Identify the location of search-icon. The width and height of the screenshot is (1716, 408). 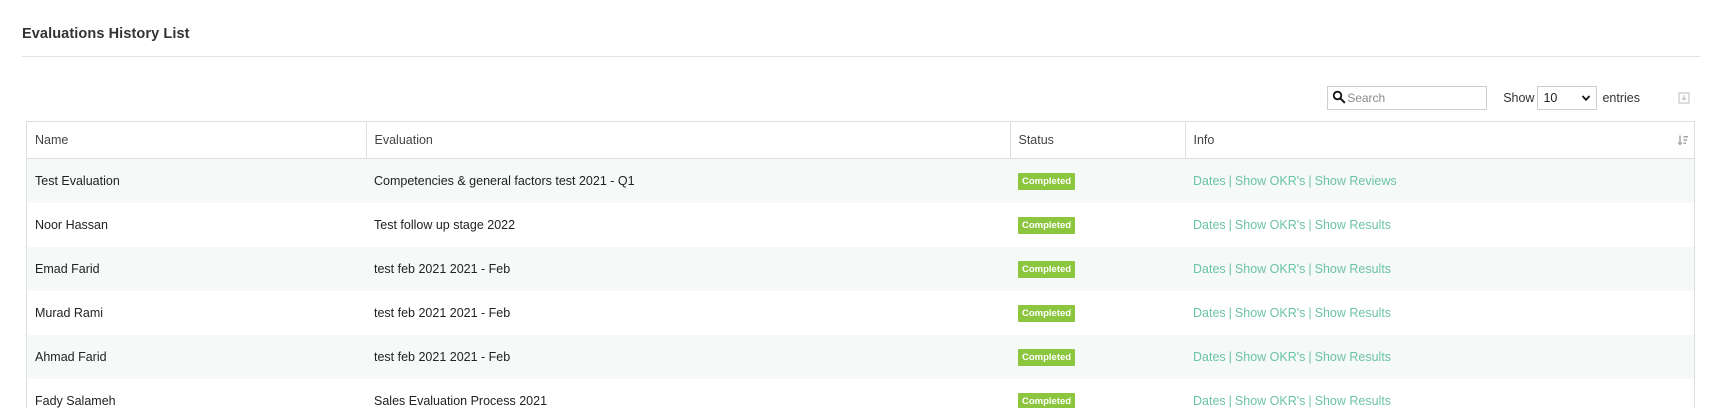
(1339, 97).